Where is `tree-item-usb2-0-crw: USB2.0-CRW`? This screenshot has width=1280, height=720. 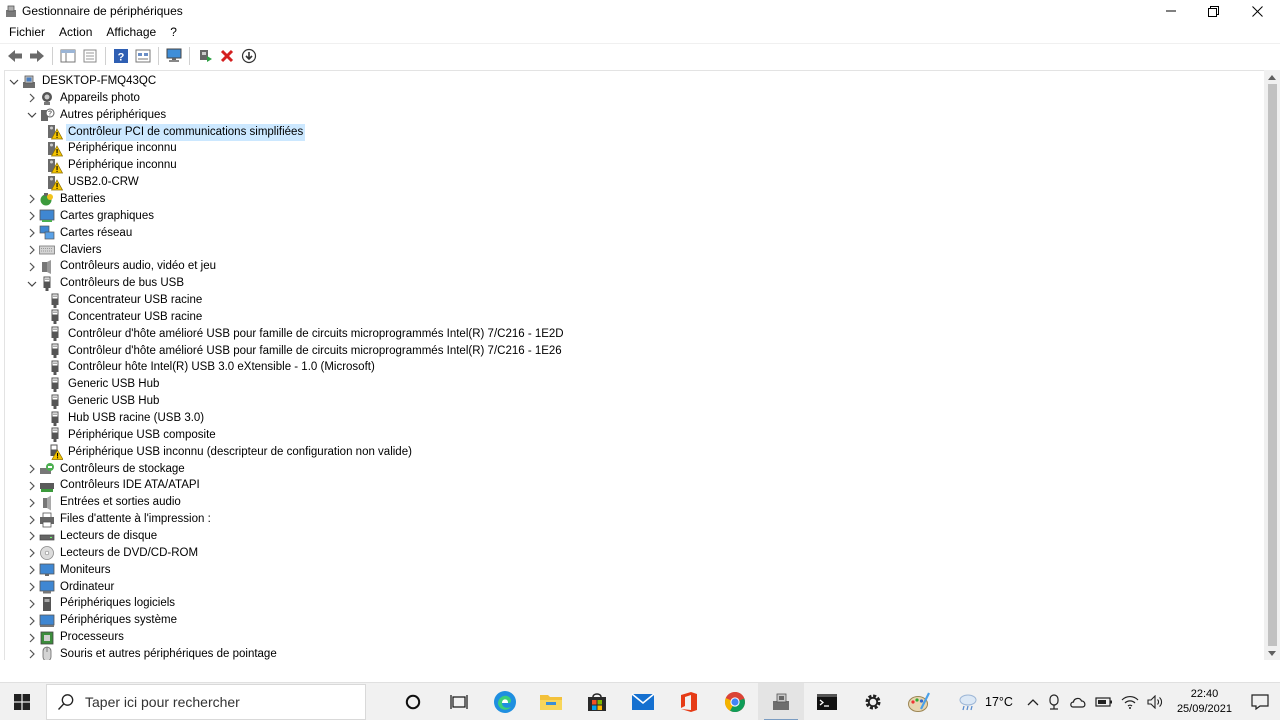
tree-item-usb2-0-crw: USB2.0-CRW is located at coordinates (92, 182).